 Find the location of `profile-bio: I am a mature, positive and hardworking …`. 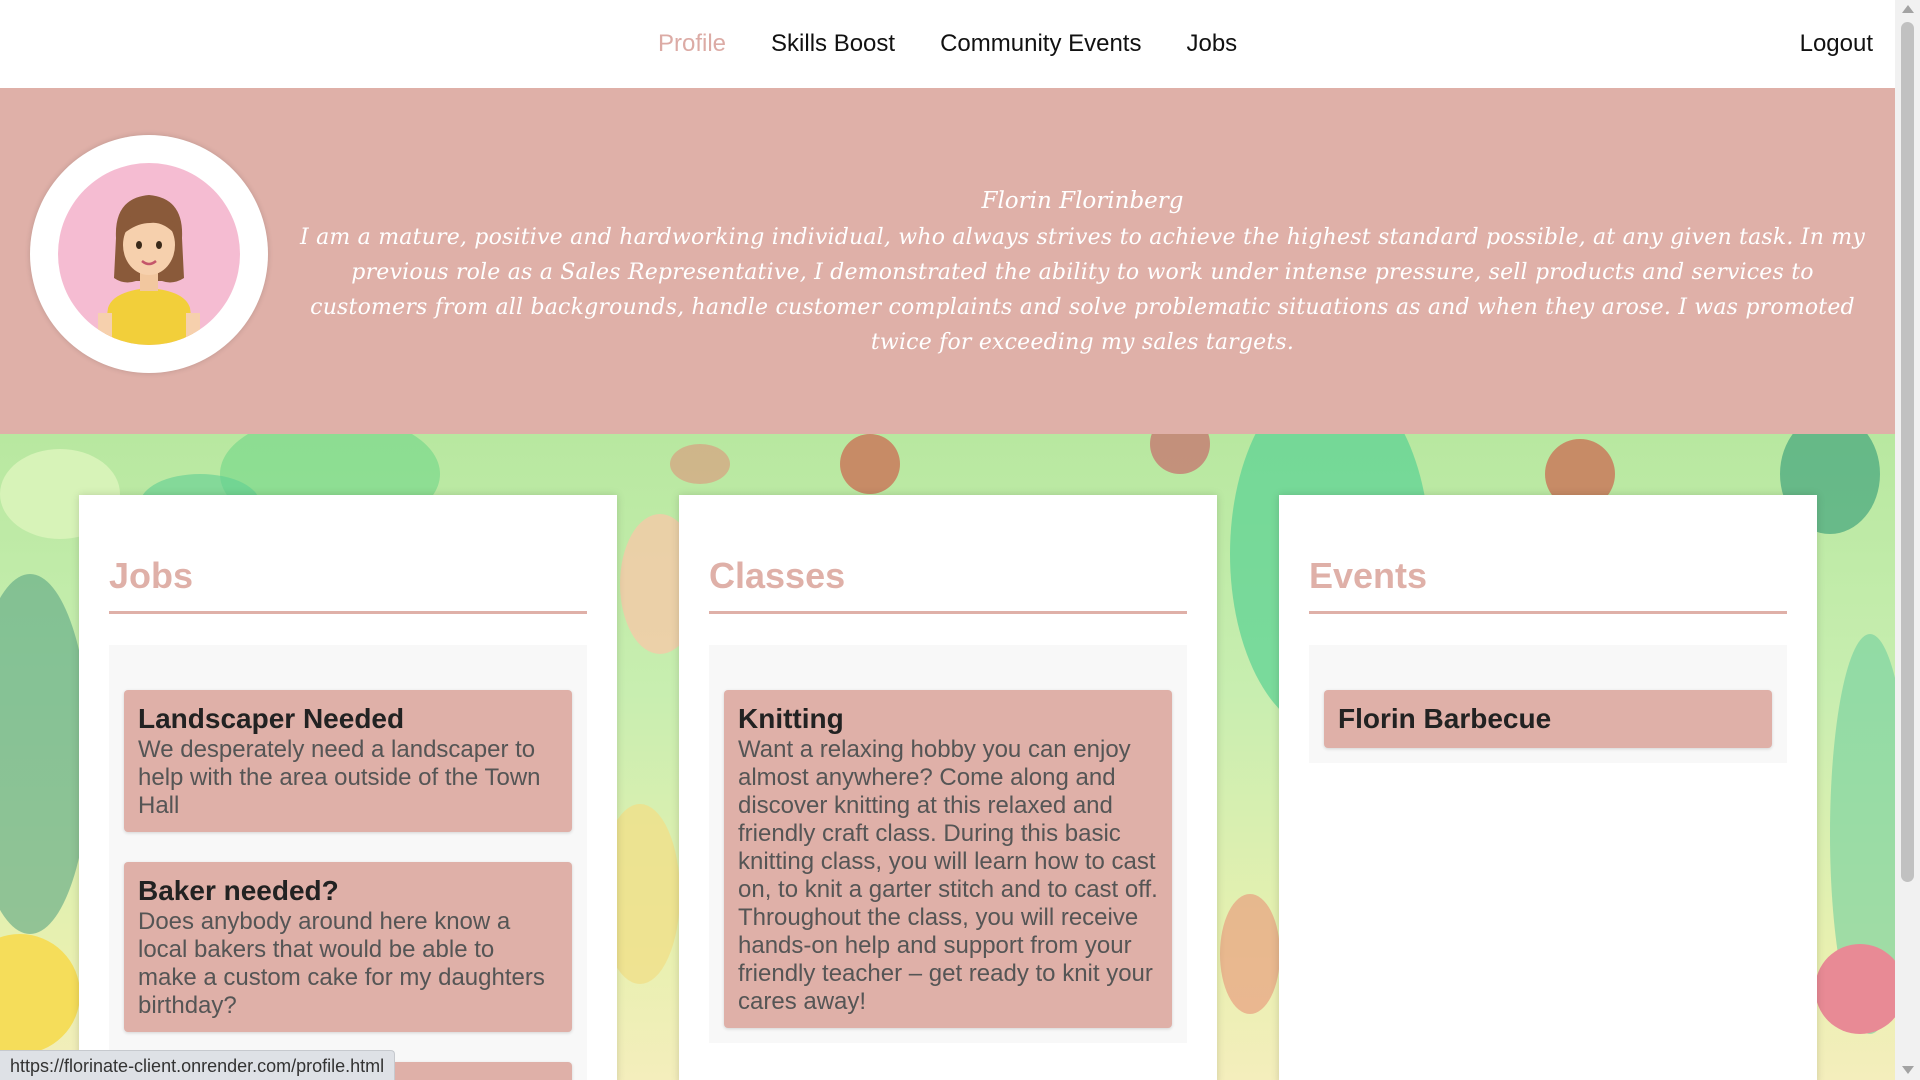

profile-bio: I am a mature, positive and hardworking … is located at coordinates (1082, 290).